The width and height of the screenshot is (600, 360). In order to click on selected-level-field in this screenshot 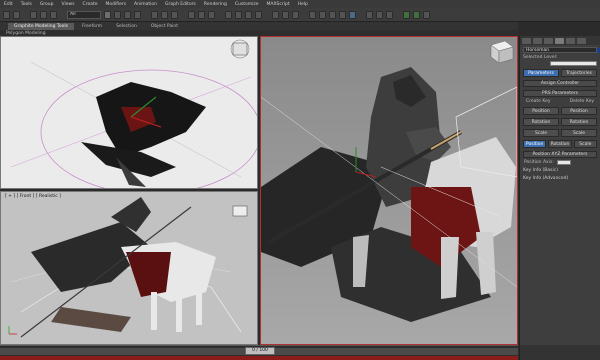, I will do `click(573, 63)`.